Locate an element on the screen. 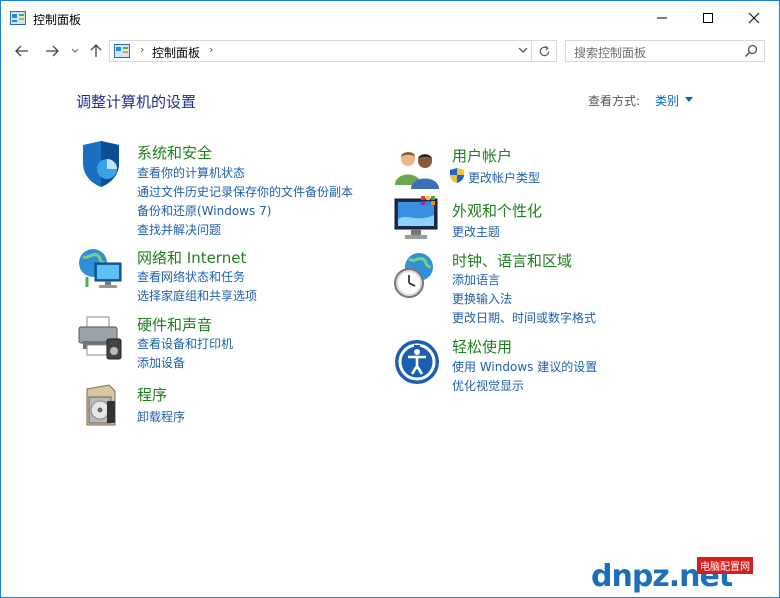 This screenshot has height=598, width=780. category-clock-language-region: 时钟、语言和区域 is located at coordinates (512, 260).